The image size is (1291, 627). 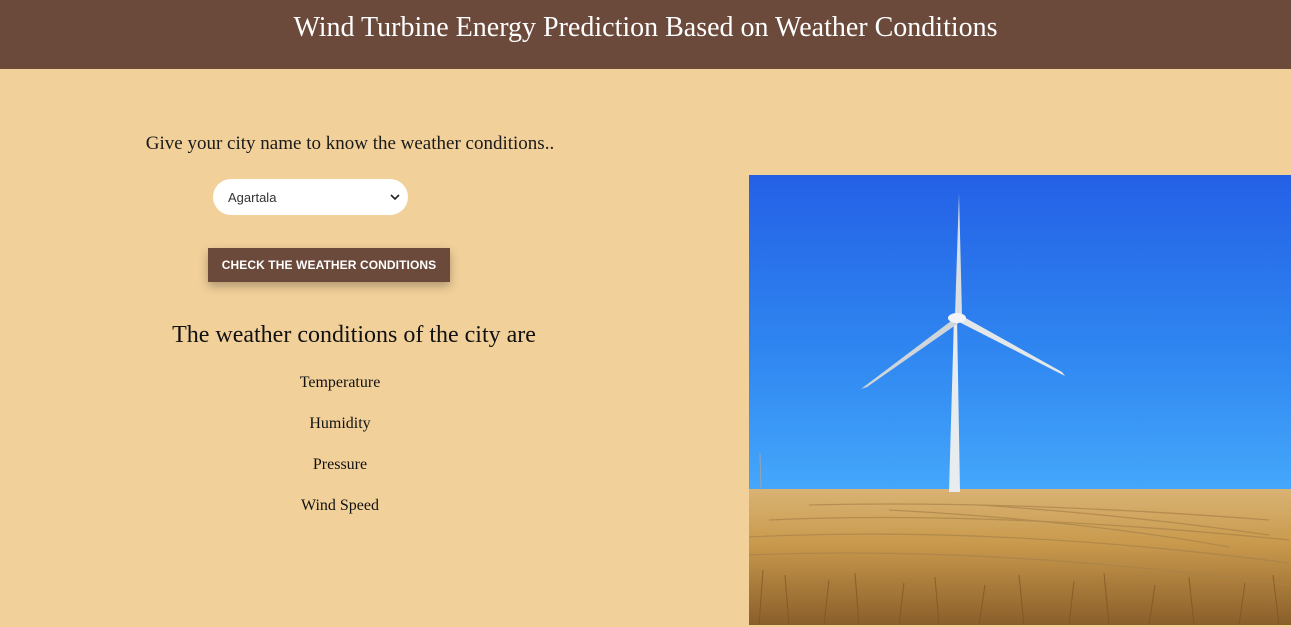 What do you see at coordinates (340, 464) in the screenshot?
I see `metric-pressure: Pressure` at bounding box center [340, 464].